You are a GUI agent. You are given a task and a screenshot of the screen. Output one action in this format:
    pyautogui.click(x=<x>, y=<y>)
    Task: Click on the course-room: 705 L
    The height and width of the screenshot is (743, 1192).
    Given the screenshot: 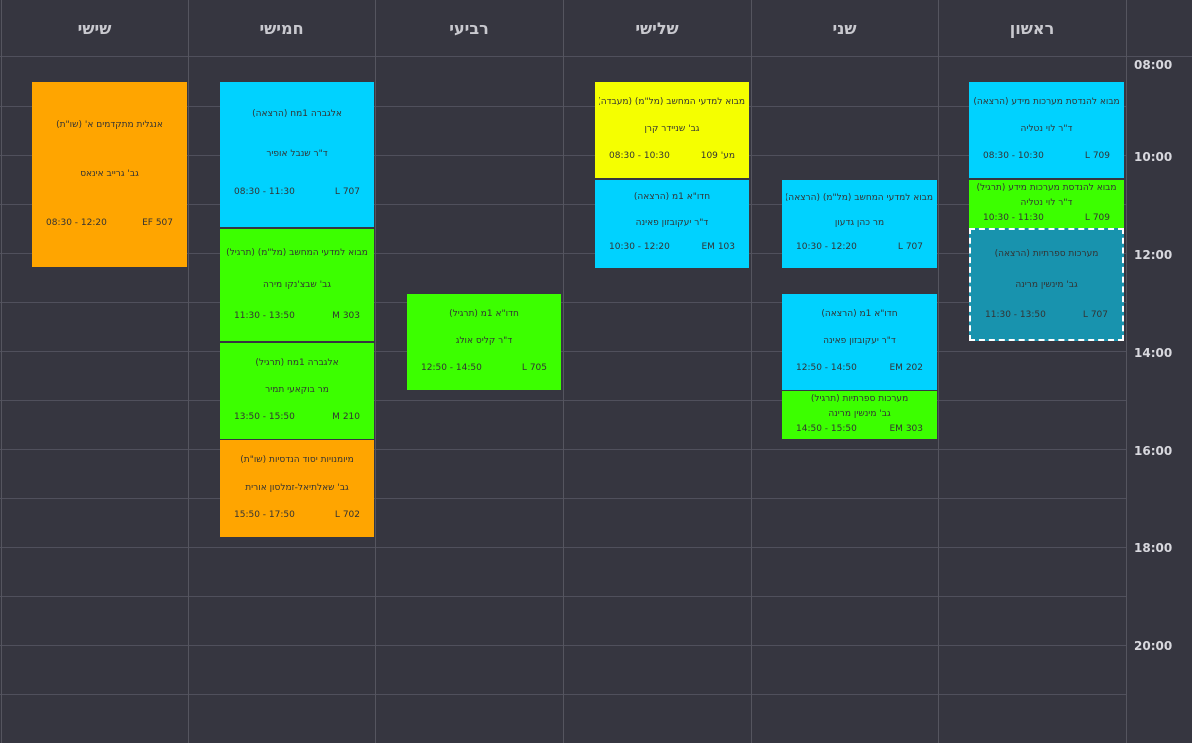 What is the action you would take?
    pyautogui.click(x=534, y=368)
    